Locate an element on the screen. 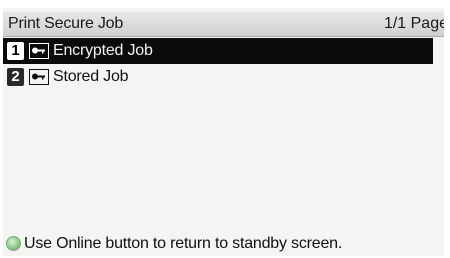 The image size is (450, 258). screen-title: Print Secure Job is located at coordinates (66, 23).